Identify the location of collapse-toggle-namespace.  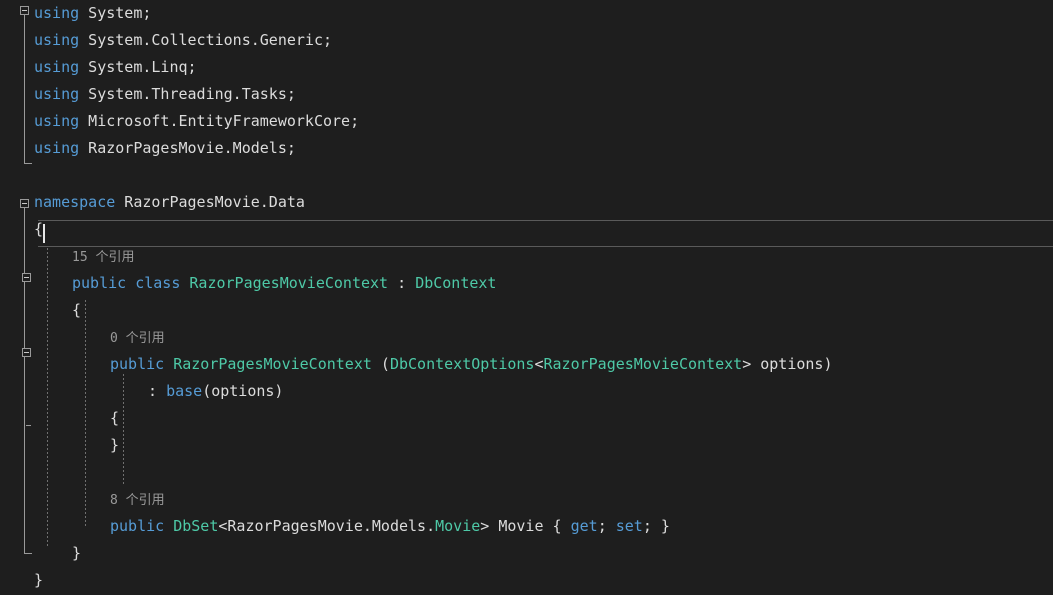
(24, 203).